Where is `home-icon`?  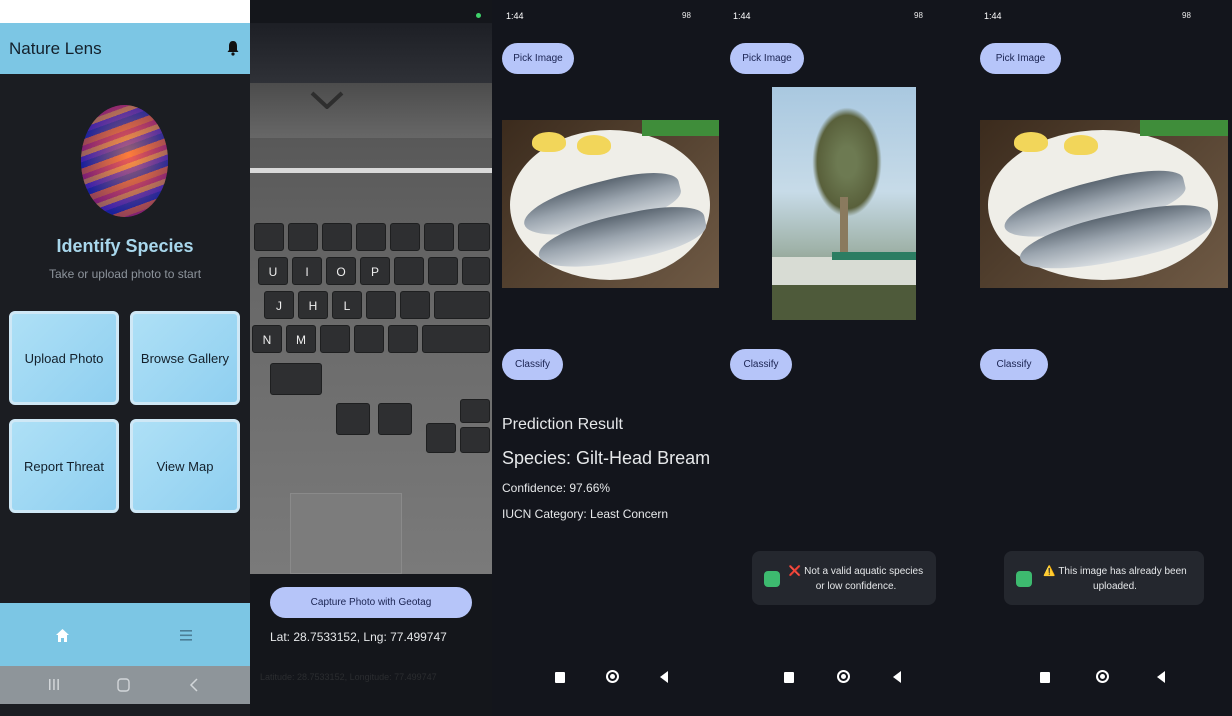 home-icon is located at coordinates (62, 635).